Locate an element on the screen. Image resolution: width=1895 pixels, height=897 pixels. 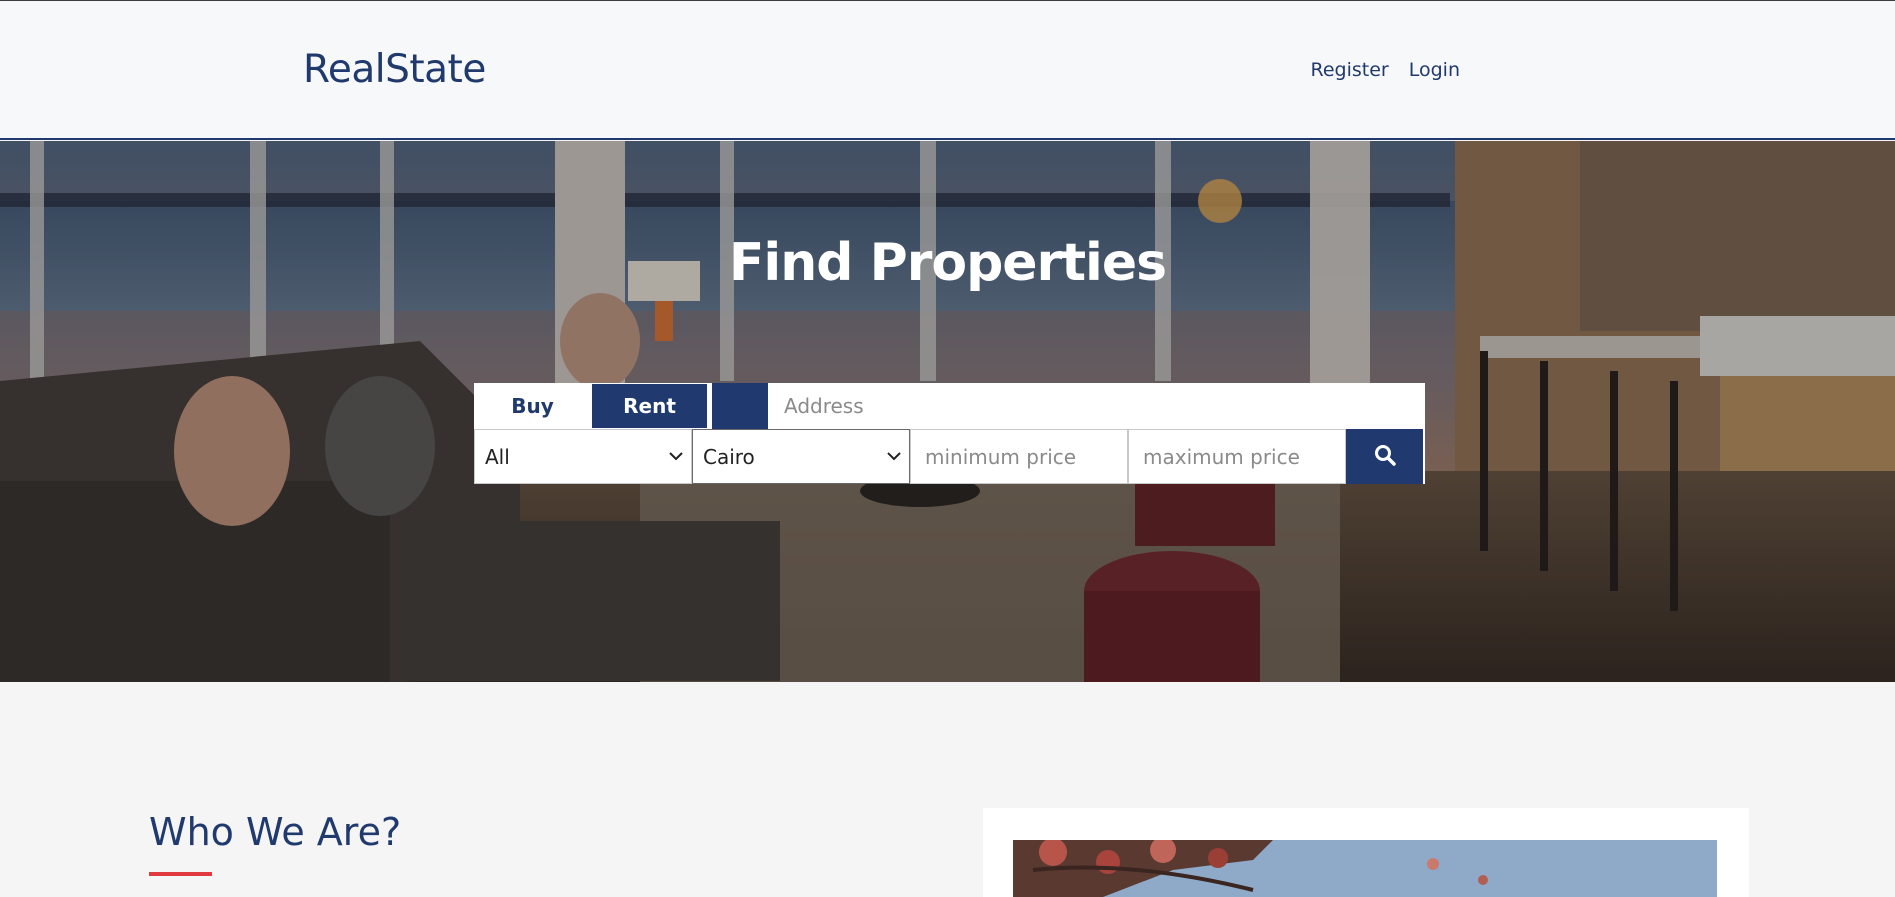
search-icon is located at coordinates (1385, 457).